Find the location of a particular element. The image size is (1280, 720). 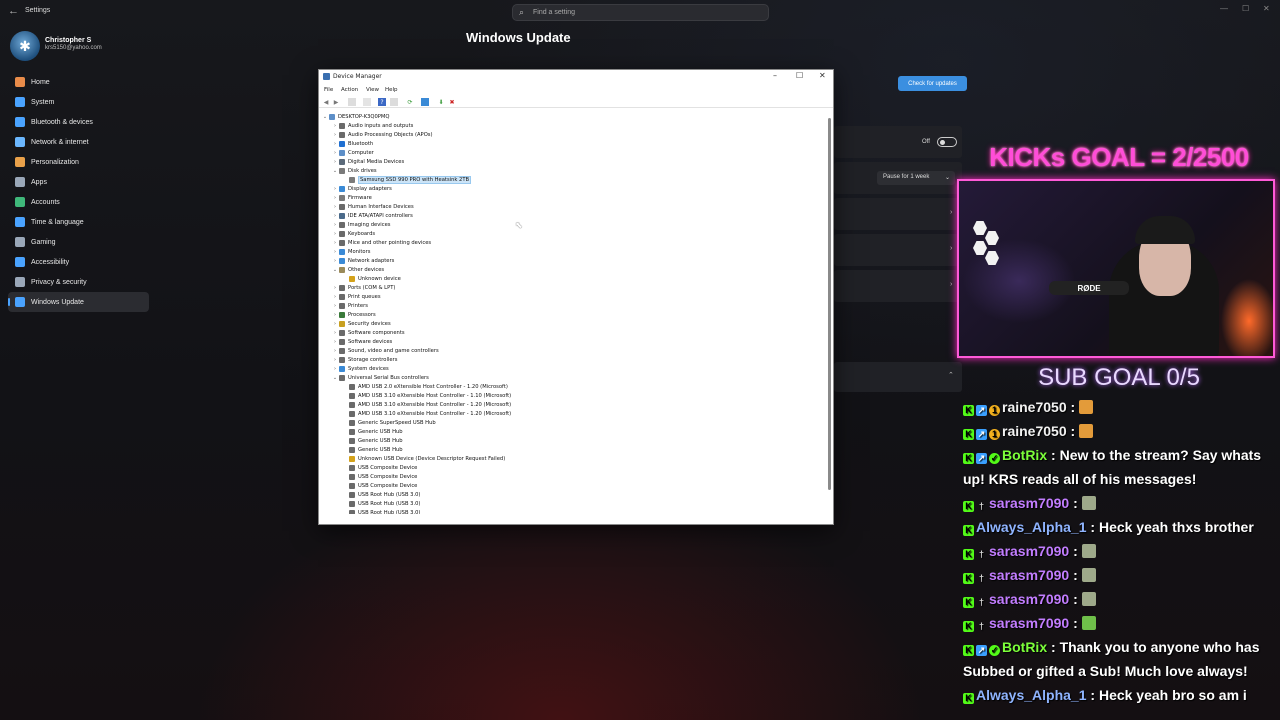

device-manager-titlebar: Device Manager – ☐ ✕ is located at coordinates (576, 77).